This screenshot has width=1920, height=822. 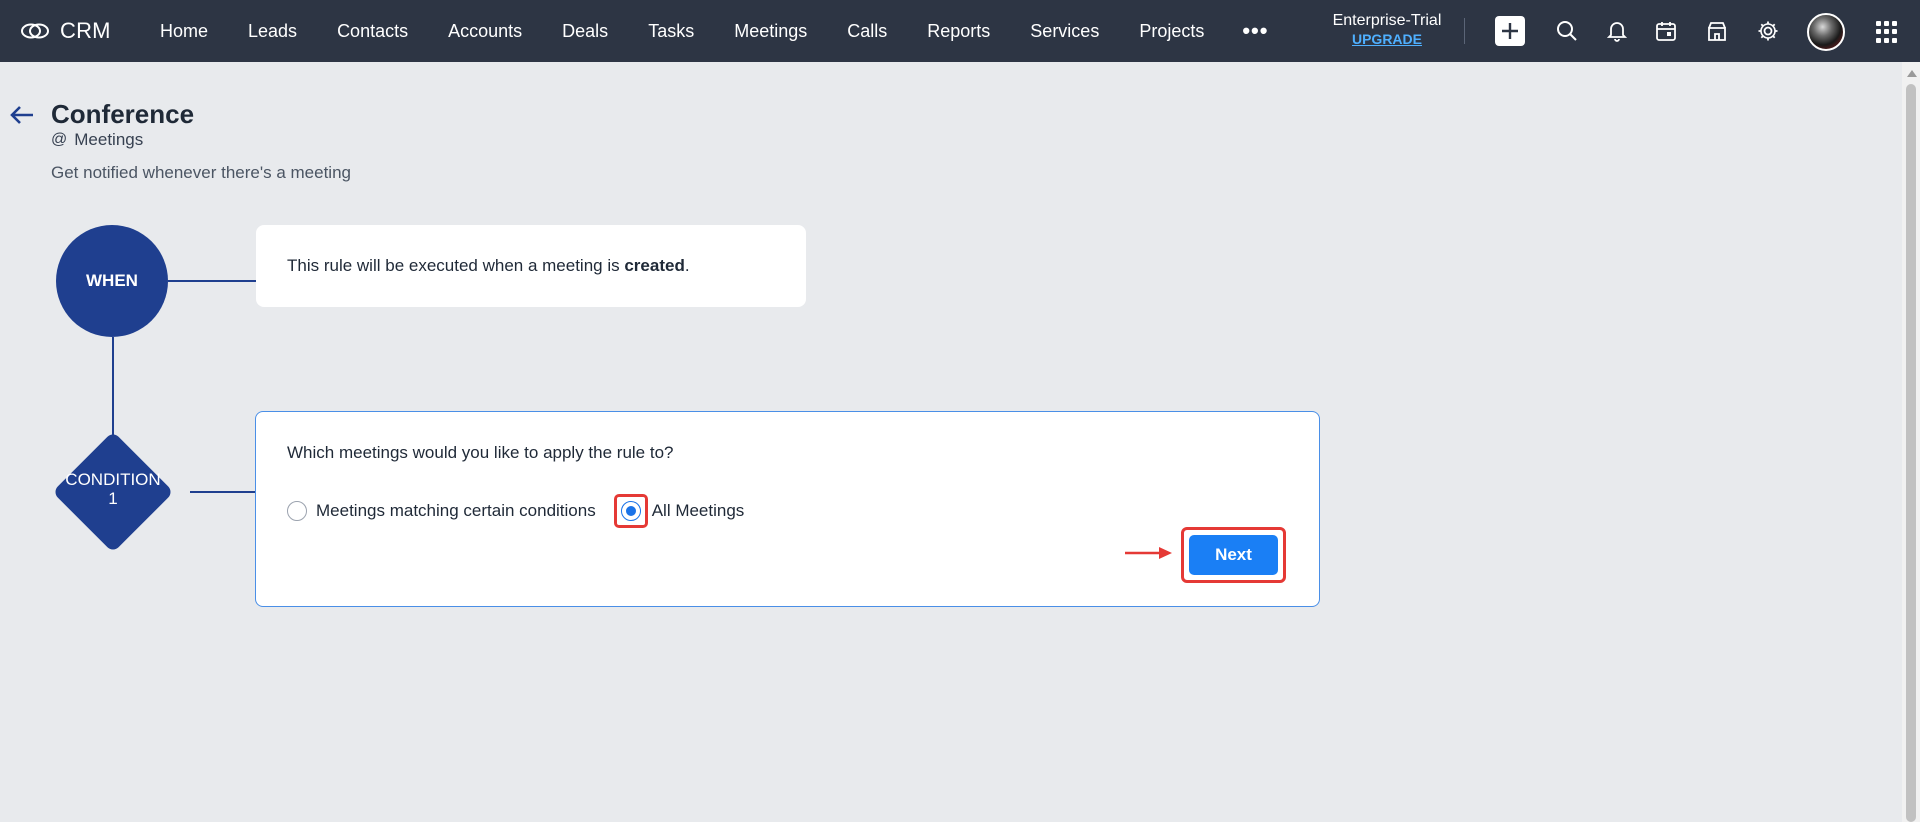 I want to click on gear-icon, so click(x=1768, y=31).